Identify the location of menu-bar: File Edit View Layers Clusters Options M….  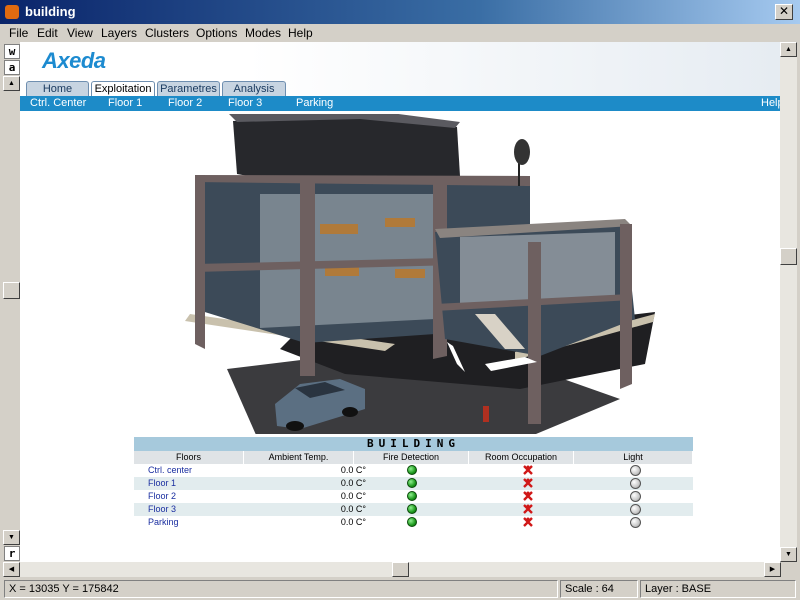
(400, 33).